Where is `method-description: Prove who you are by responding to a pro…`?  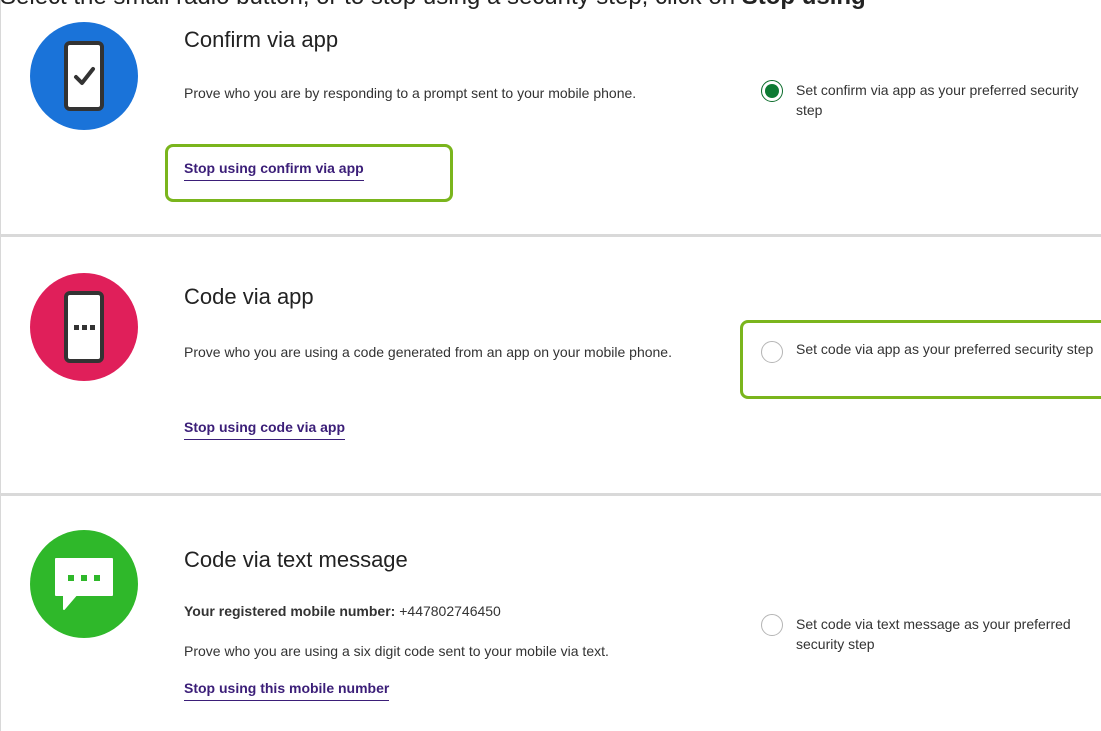 method-description: Prove who you are by responding to a pro… is located at coordinates (410, 93).